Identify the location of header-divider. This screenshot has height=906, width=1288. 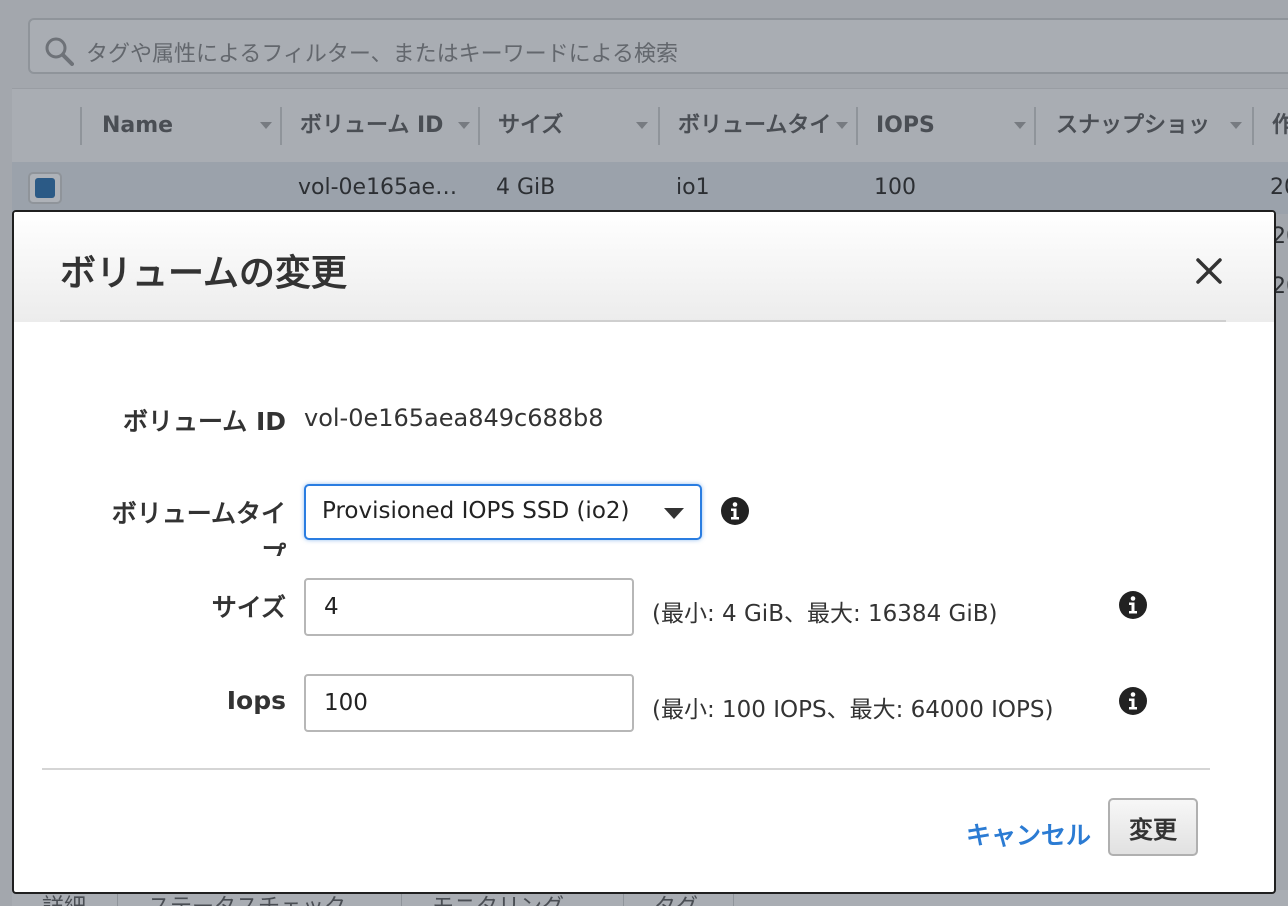
(643, 321).